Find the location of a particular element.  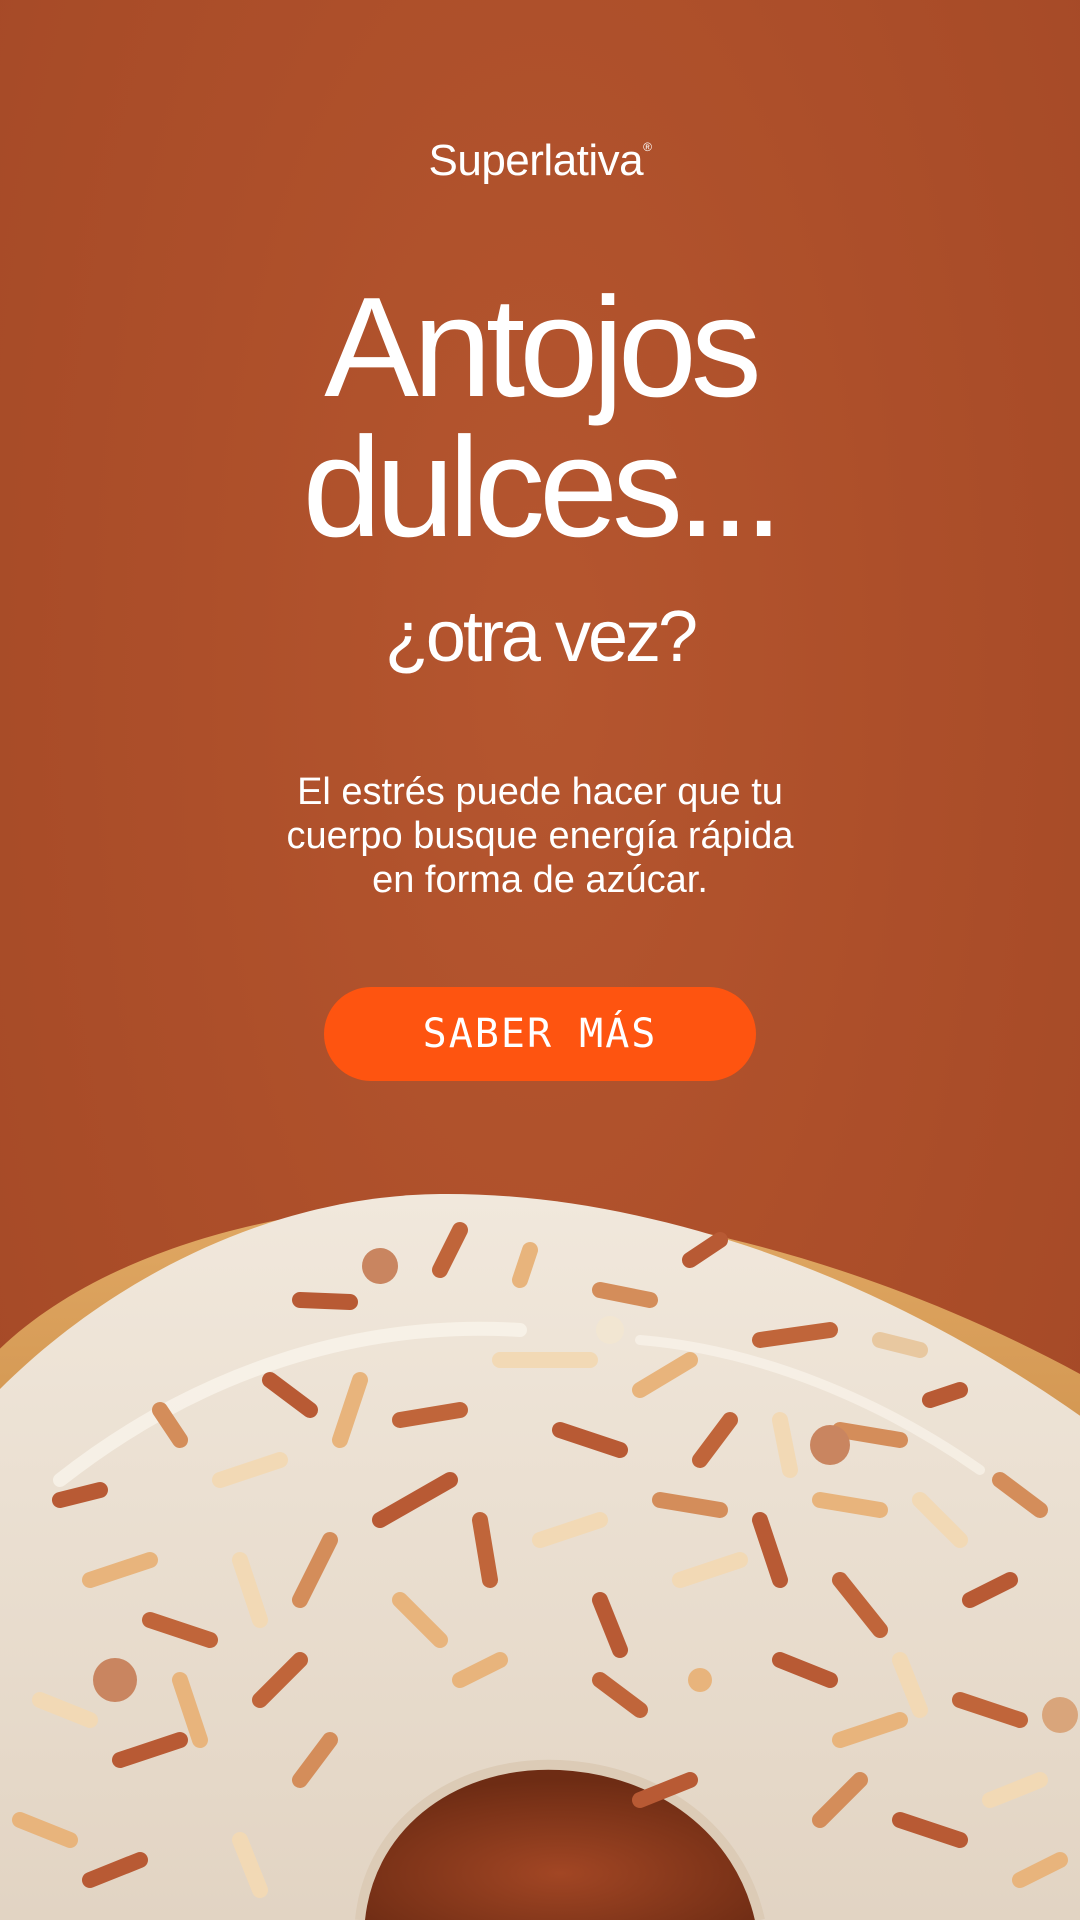

brand-name: Superlativa is located at coordinates (536, 160).